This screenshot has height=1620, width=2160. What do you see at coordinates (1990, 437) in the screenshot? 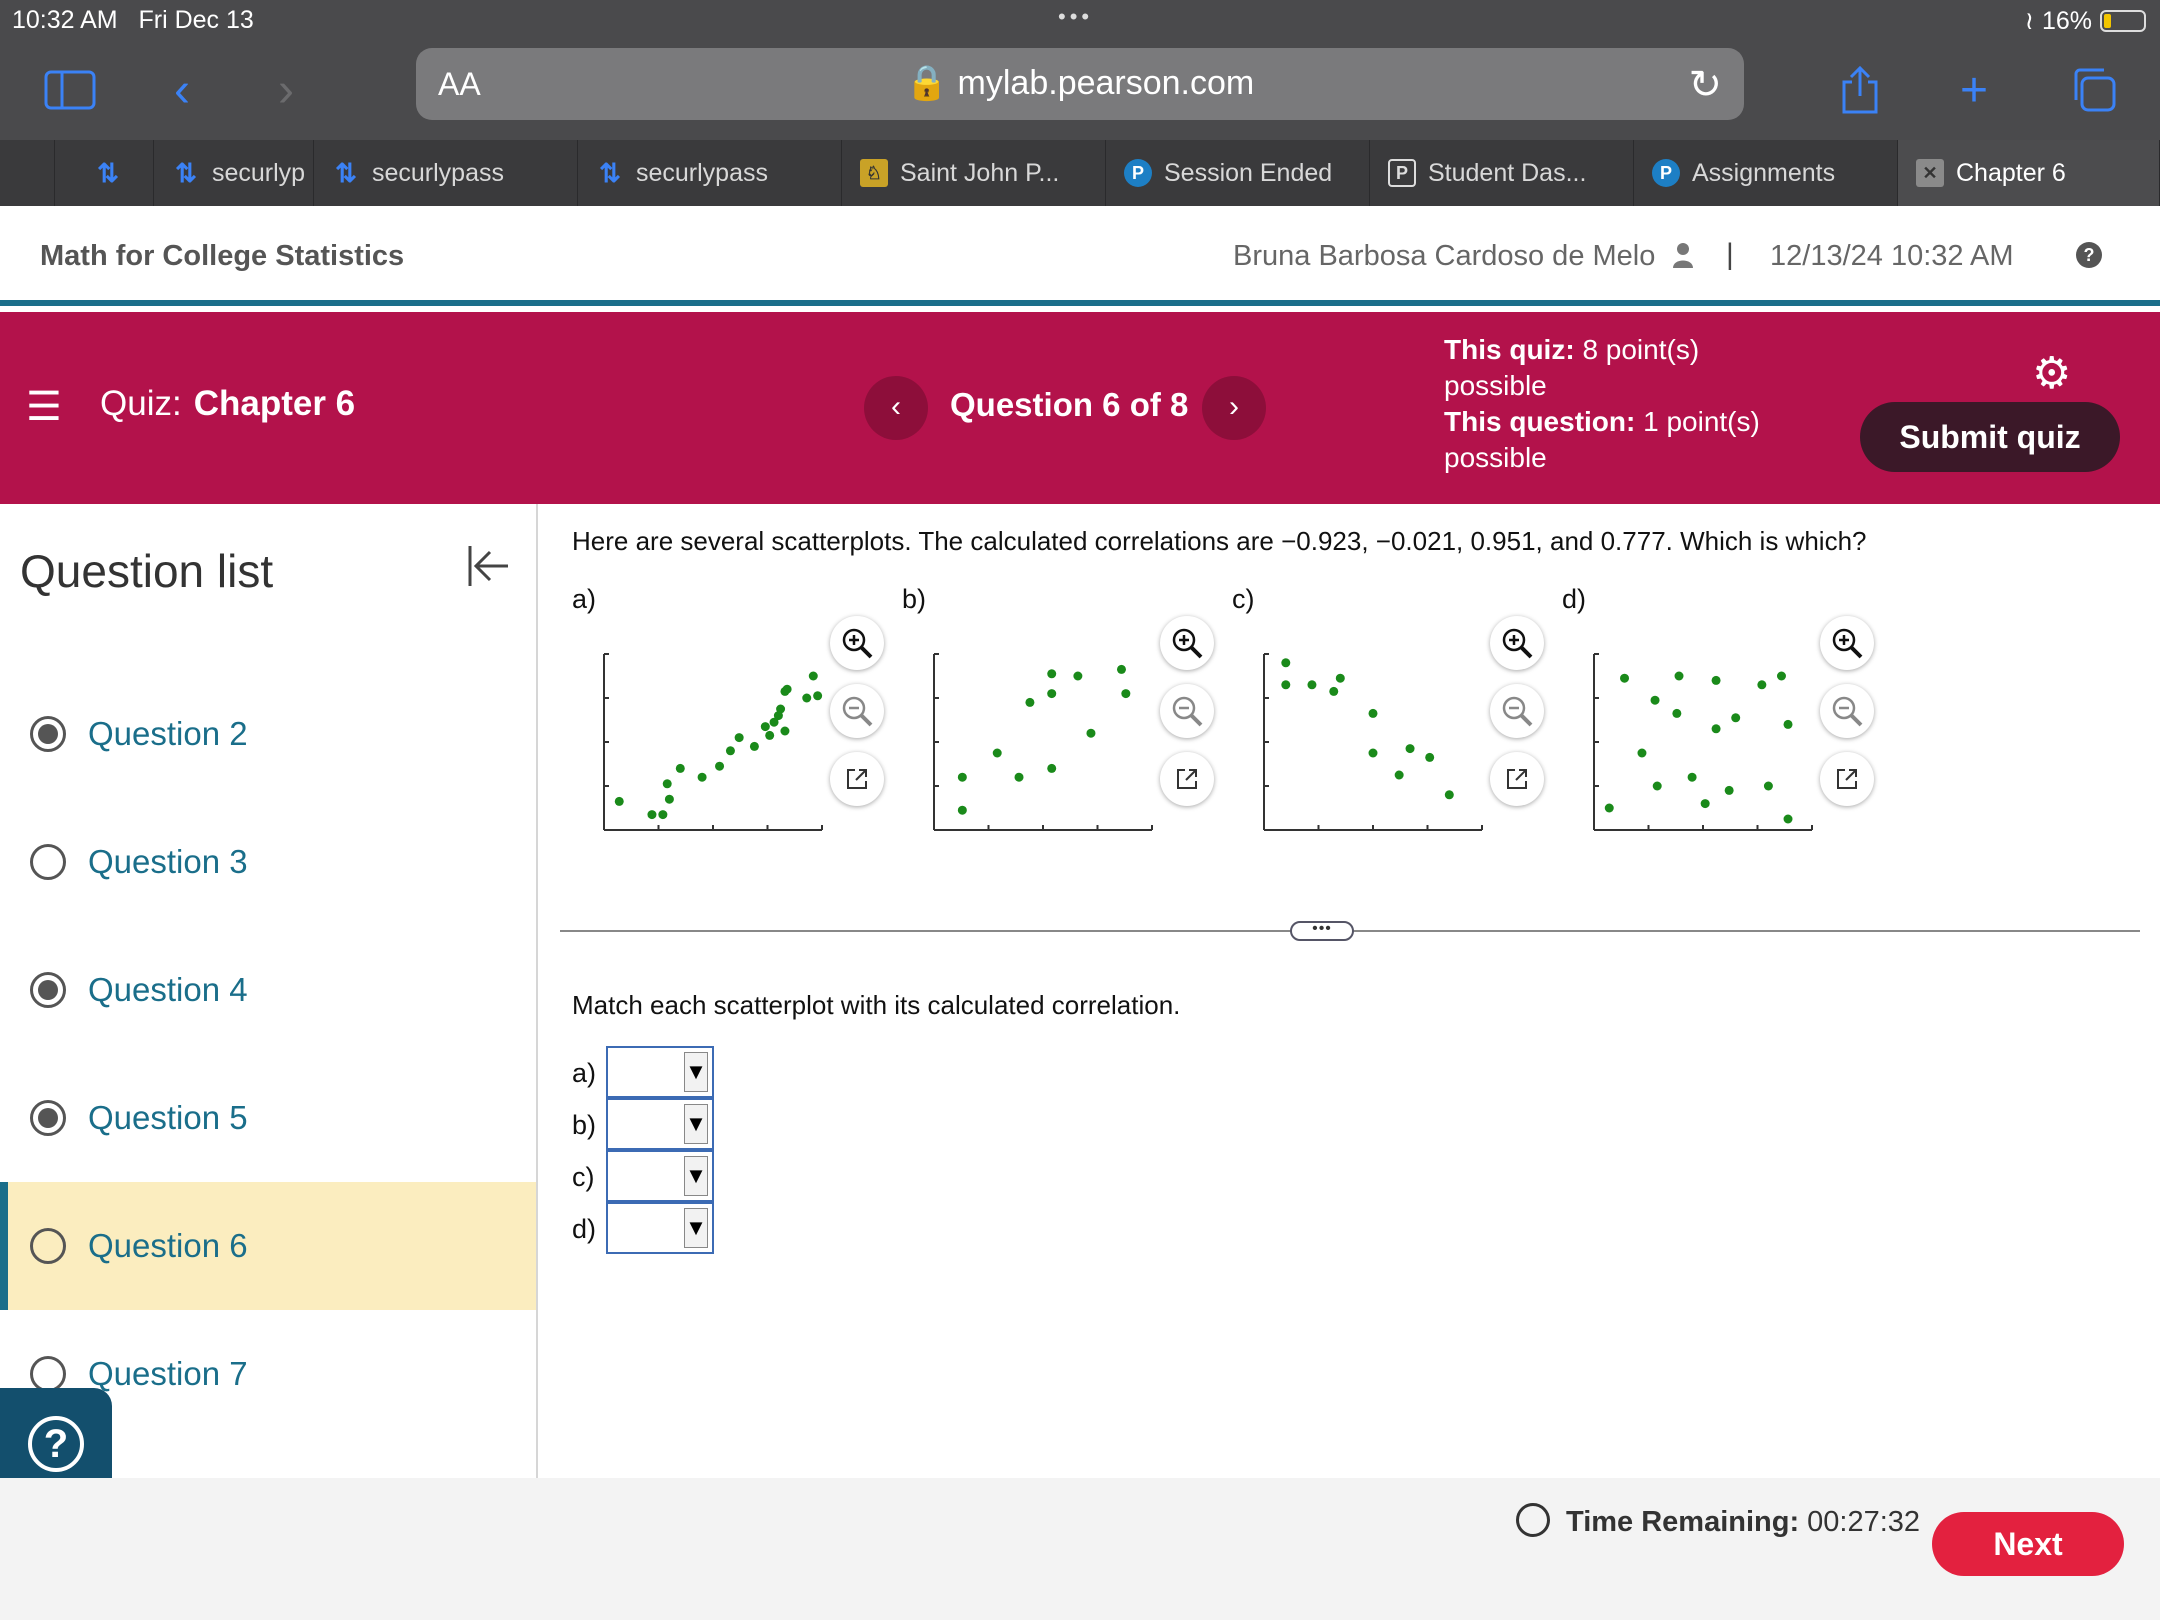
I see `submit-quiz-button: Submit quiz` at bounding box center [1990, 437].